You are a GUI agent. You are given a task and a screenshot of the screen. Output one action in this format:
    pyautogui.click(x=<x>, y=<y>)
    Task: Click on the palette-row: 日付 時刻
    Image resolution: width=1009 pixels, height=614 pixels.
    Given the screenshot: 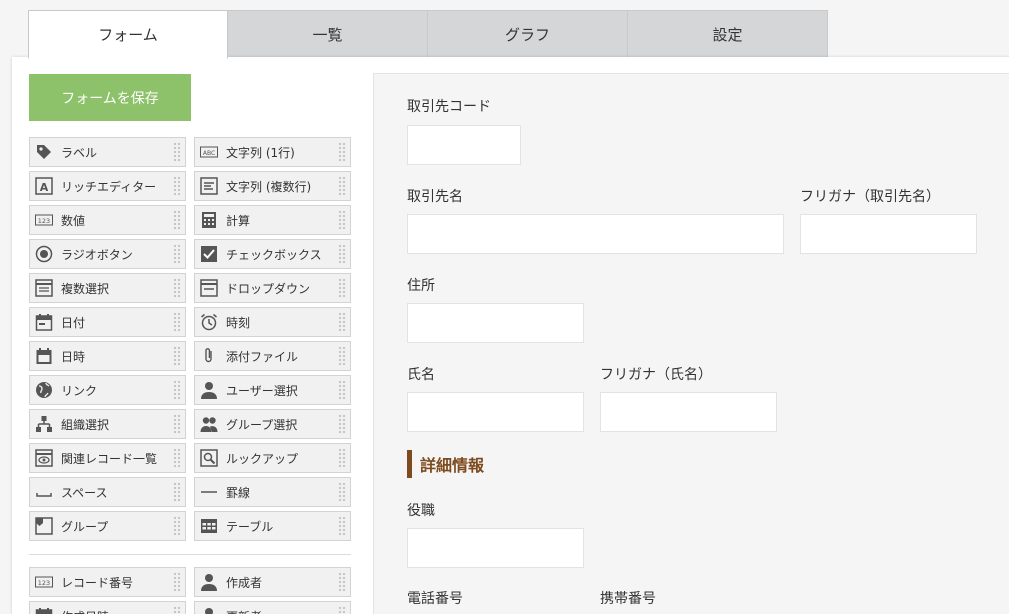 What is the action you would take?
    pyautogui.click(x=190, y=322)
    